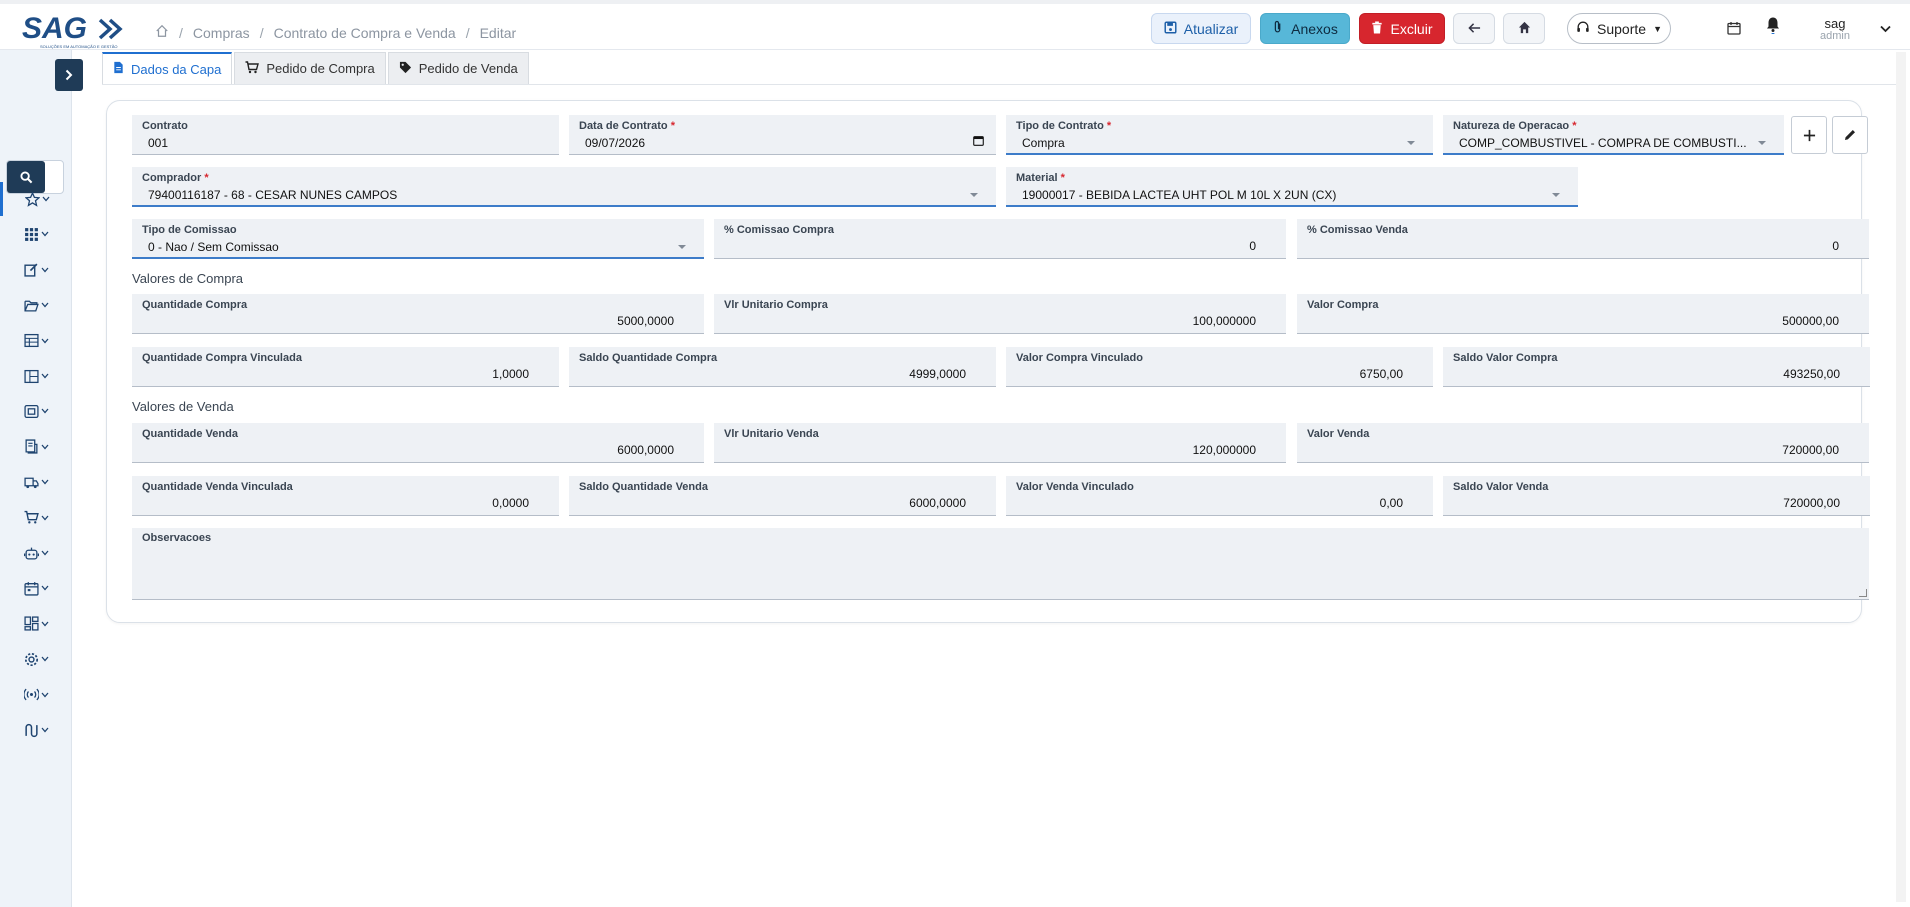  Describe the element at coordinates (1252, 246) in the screenshot. I see `comissao-compra-input: 0` at that location.